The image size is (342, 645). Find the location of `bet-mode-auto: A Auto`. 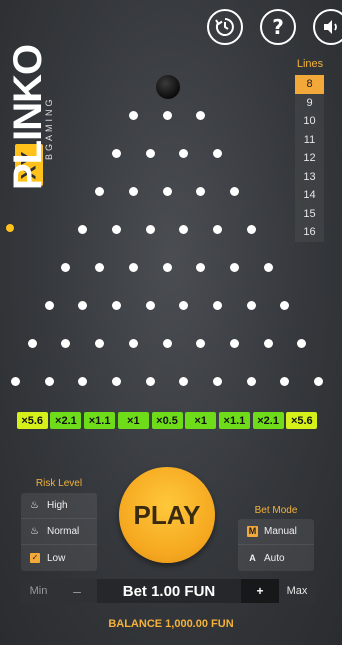

bet-mode-auto: A Auto is located at coordinates (276, 558).